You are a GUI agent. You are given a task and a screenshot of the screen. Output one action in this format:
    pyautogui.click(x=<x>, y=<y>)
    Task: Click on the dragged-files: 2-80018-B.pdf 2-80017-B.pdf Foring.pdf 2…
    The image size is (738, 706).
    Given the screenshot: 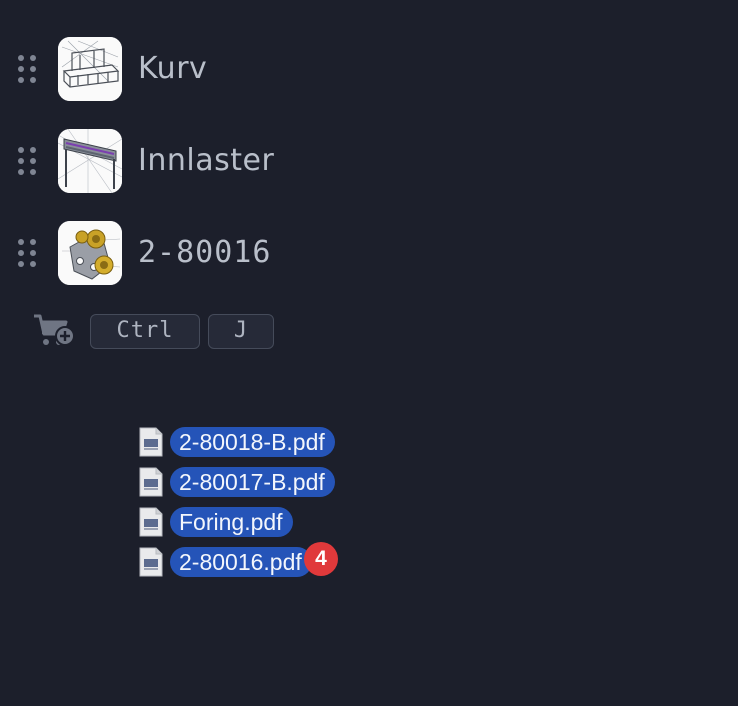 What is the action you would take?
    pyautogui.click(x=268, y=504)
    